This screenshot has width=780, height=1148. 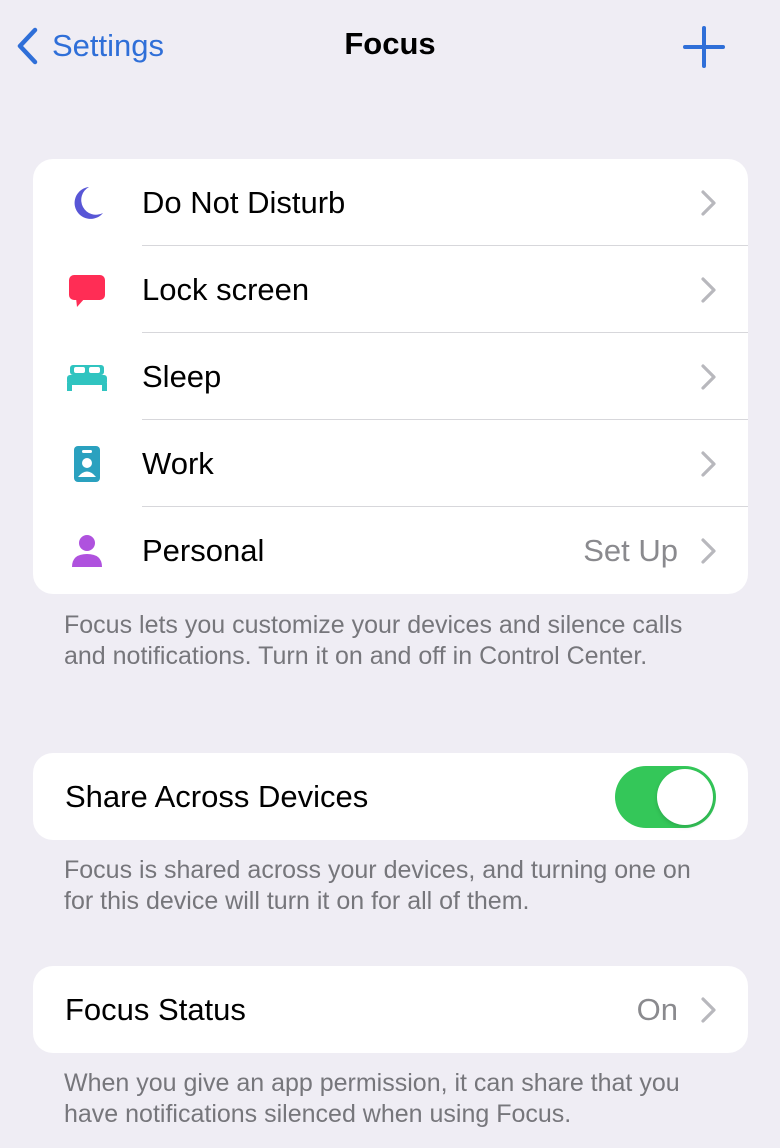 I want to click on focus-status-row: Focus Status On, so click(x=390, y=1009).